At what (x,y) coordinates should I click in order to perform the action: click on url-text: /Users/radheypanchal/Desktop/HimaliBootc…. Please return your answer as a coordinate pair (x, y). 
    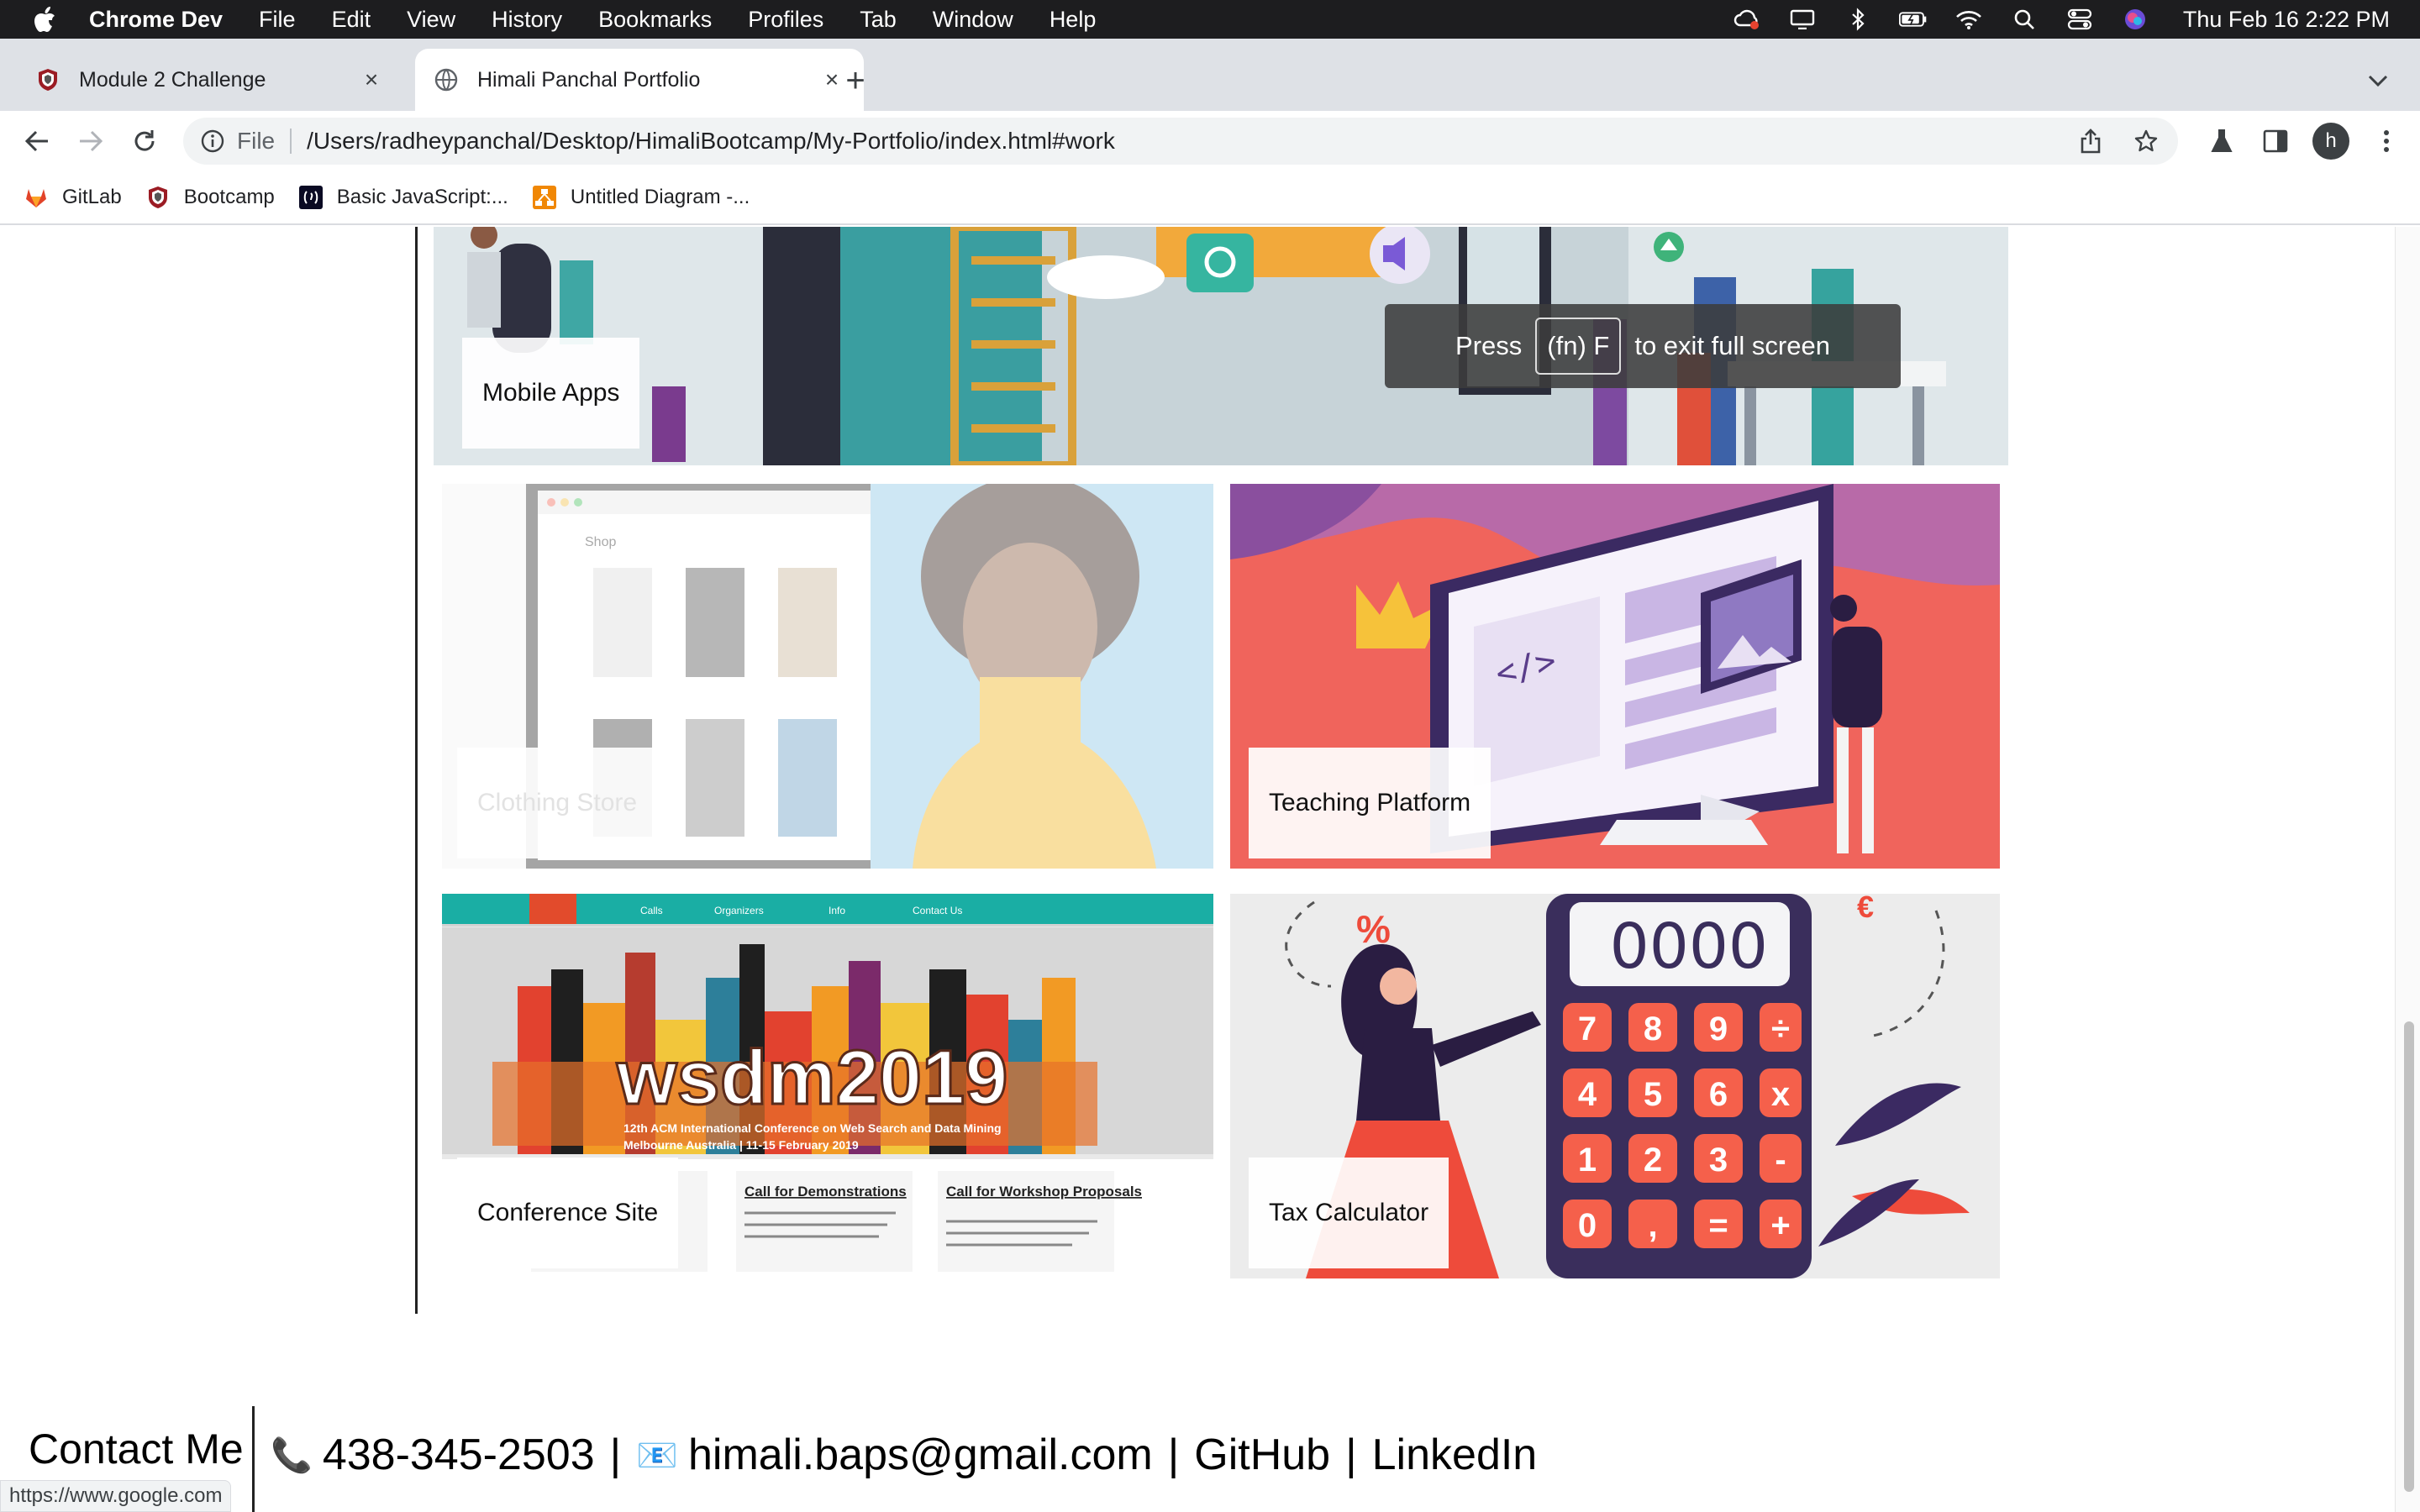
    Looking at the image, I should click on (711, 141).